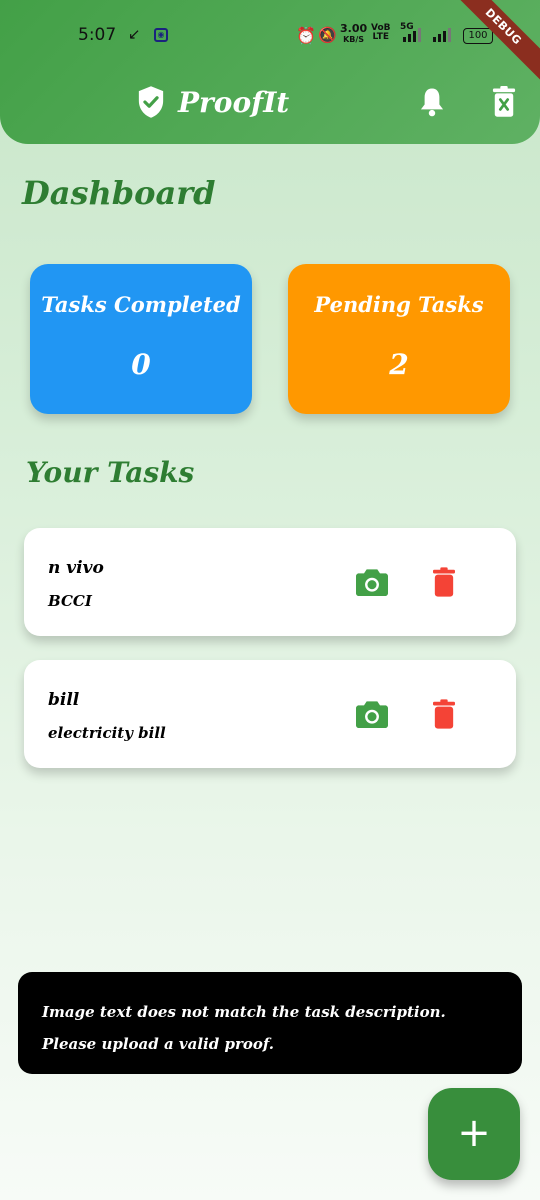 Image resolution: width=540 pixels, height=1200 pixels. Describe the element at coordinates (134, 34) in the screenshot. I see `missed-call-icon: ↙` at that location.